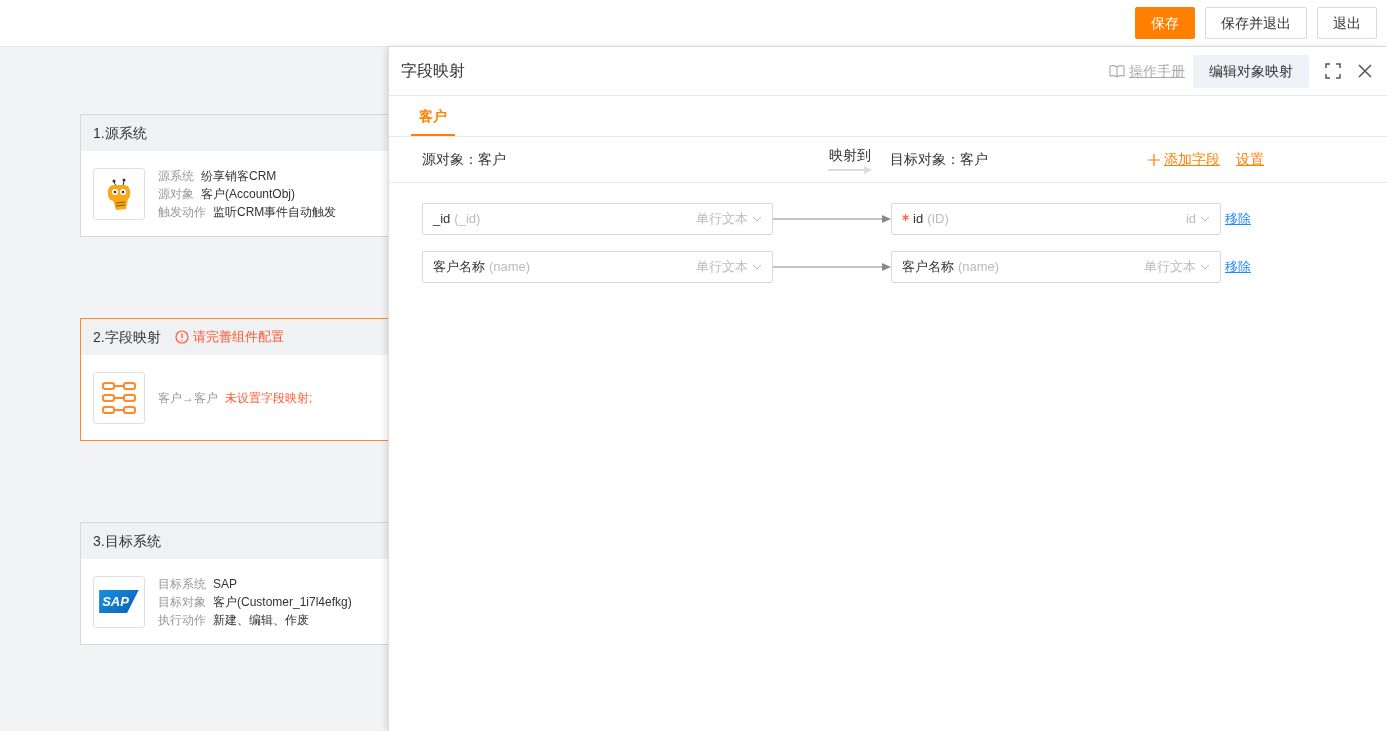  I want to click on field-api-name: (ID), so click(938, 219).